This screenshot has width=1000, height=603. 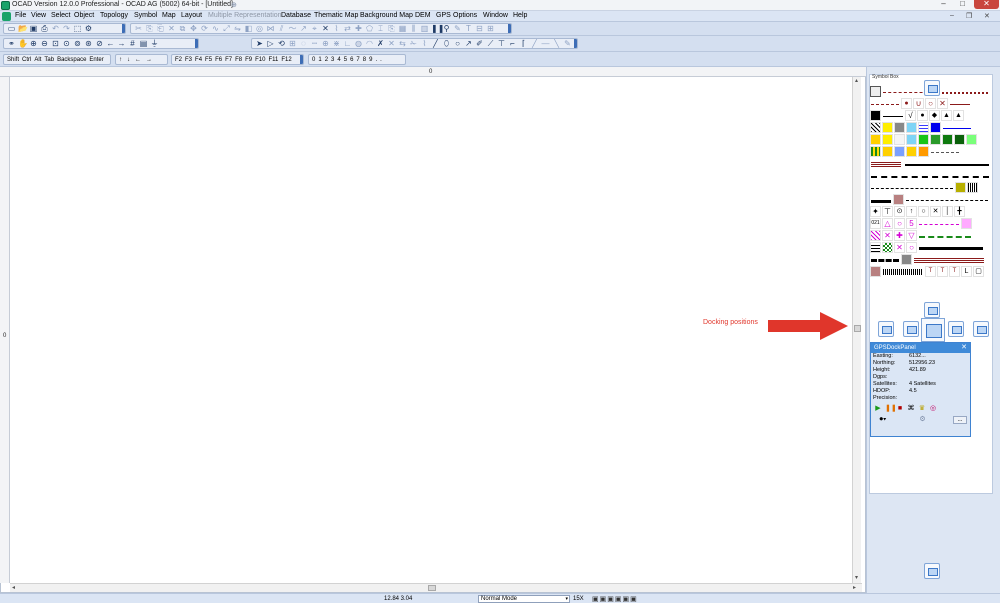 I want to click on zoom-in-icon: ⊕, so click(x=33, y=43).